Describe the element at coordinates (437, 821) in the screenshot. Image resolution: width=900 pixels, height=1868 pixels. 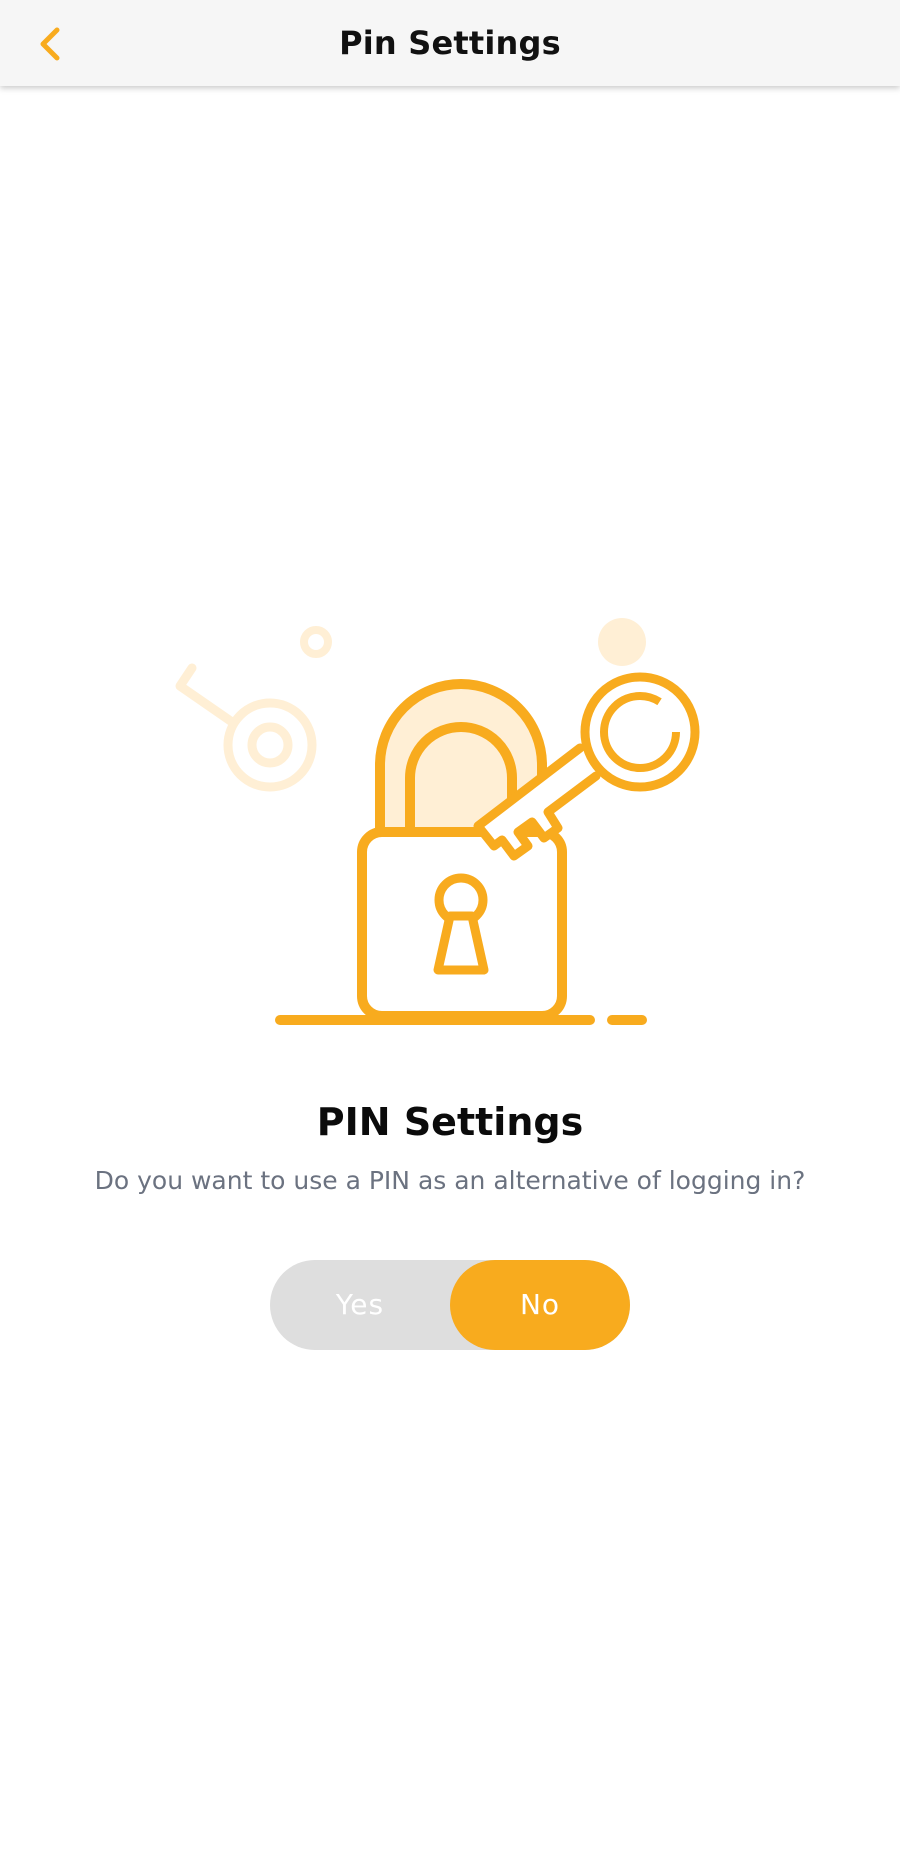
I see `padlock-with-key-icon` at that location.